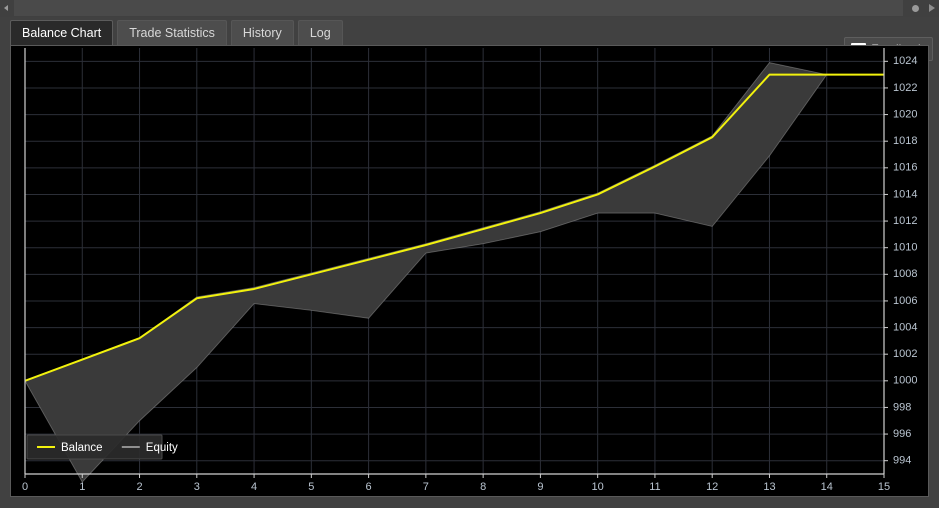 The width and height of the screenshot is (939, 508). Describe the element at coordinates (905, 168) in the screenshot. I see `y-tick-label: 1016` at that location.